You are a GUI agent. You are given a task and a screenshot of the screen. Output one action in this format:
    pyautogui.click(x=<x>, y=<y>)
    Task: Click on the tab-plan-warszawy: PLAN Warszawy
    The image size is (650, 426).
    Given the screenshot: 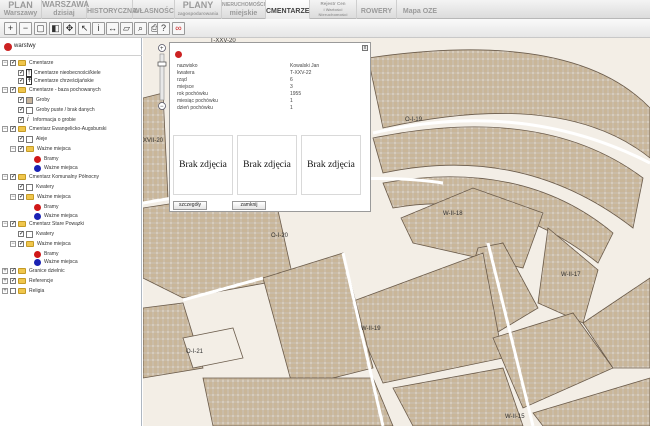 What is the action you would take?
    pyautogui.click(x=21, y=9)
    